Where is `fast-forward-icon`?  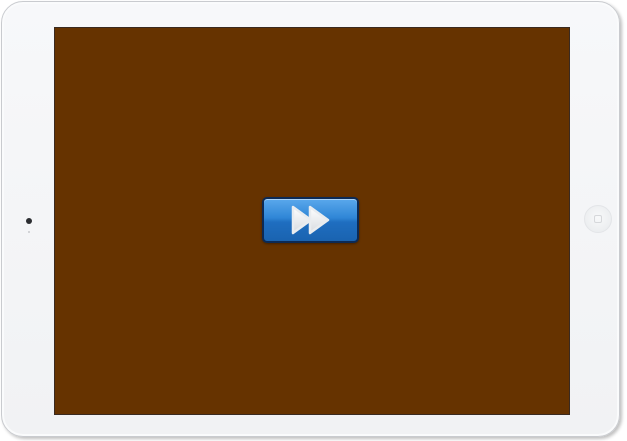 fast-forward-icon is located at coordinates (310, 220).